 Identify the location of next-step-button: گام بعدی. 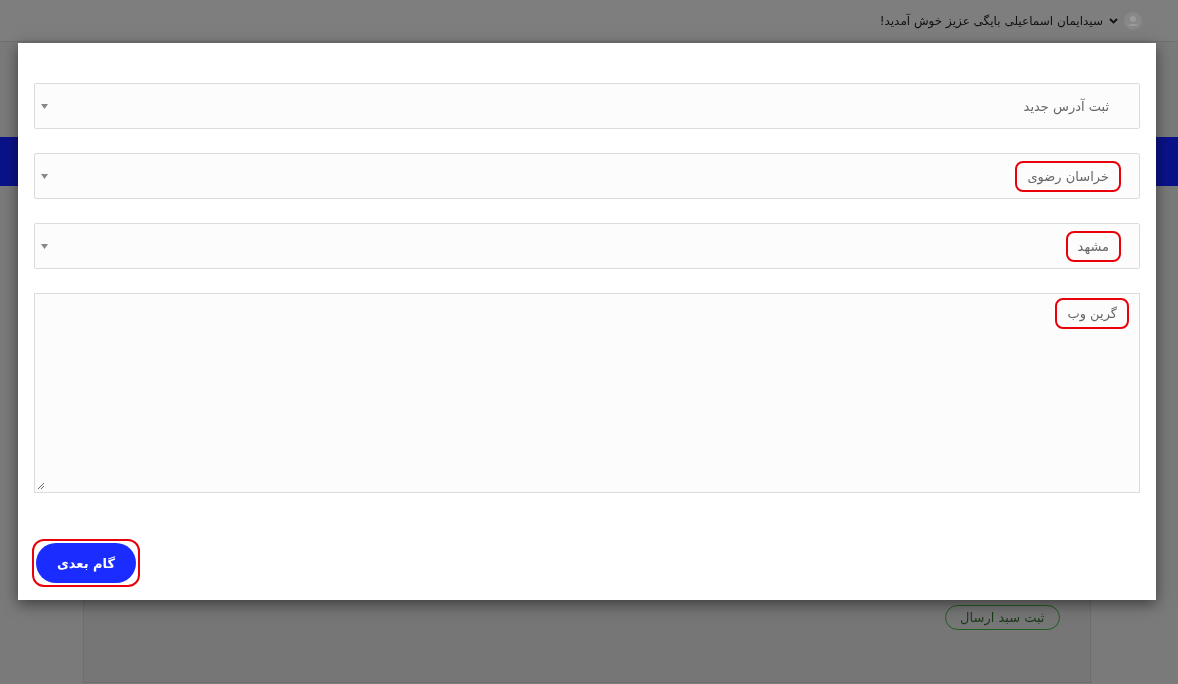
(86, 563).